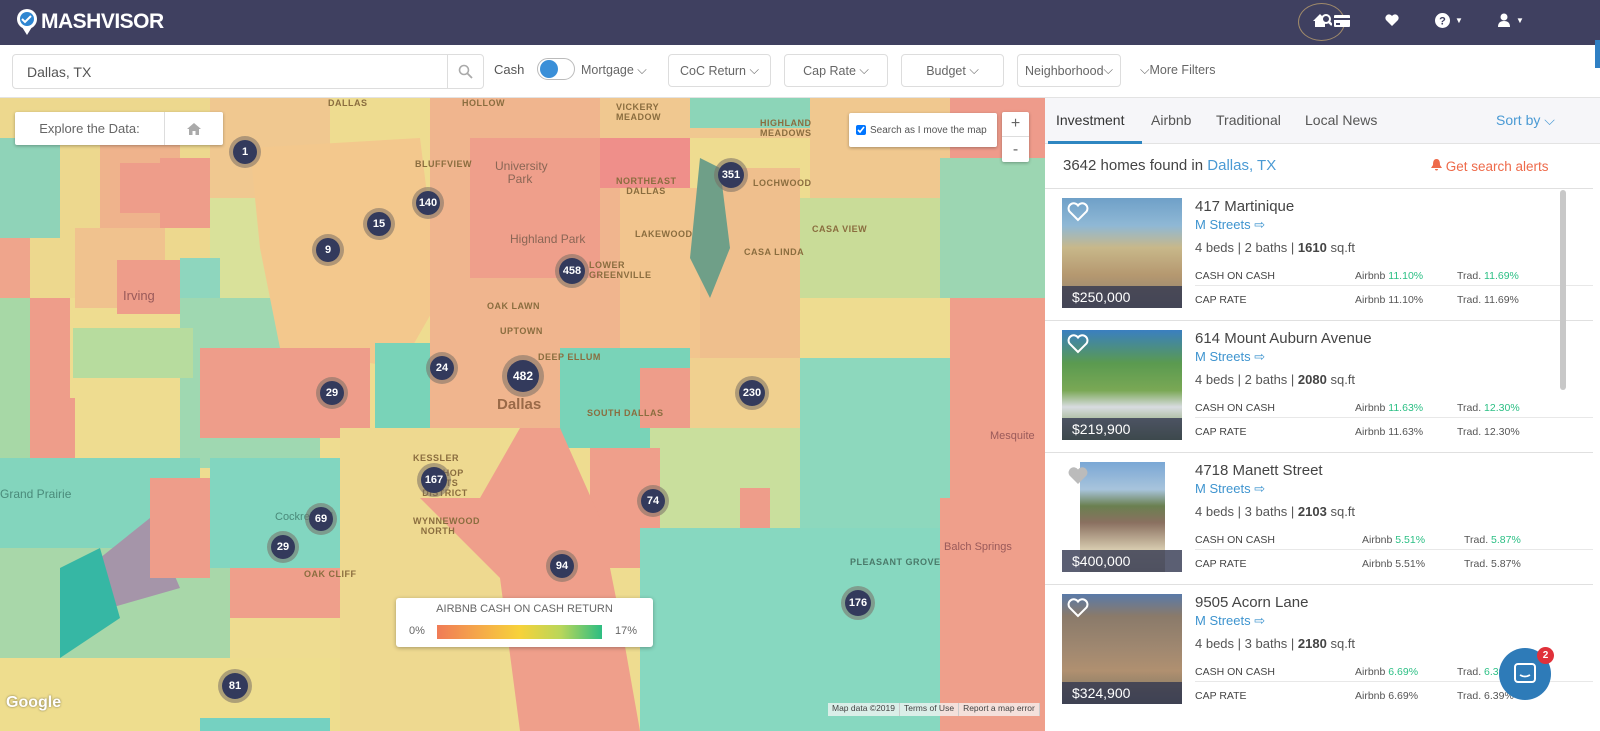 This screenshot has width=1600, height=731. What do you see at coordinates (434, 480) in the screenshot?
I see `map-cluster-marker: 167` at bounding box center [434, 480].